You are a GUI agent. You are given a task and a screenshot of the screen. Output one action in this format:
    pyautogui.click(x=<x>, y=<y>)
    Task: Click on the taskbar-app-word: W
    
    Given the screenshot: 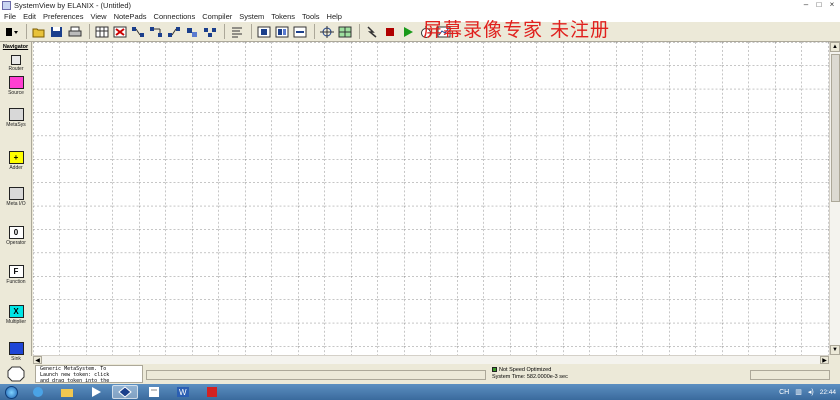 What is the action you would take?
    pyautogui.click(x=183, y=392)
    